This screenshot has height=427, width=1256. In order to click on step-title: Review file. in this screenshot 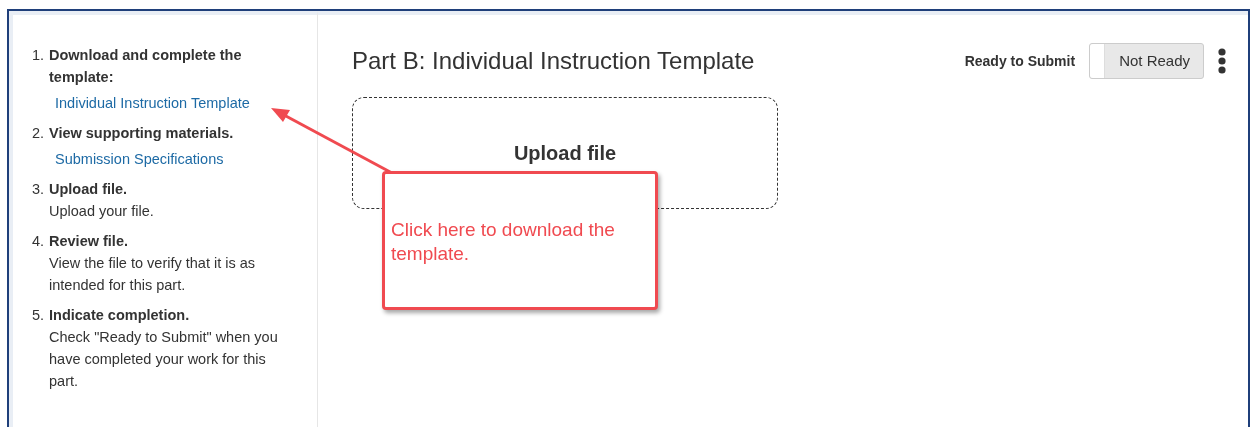, I will do `click(88, 241)`.